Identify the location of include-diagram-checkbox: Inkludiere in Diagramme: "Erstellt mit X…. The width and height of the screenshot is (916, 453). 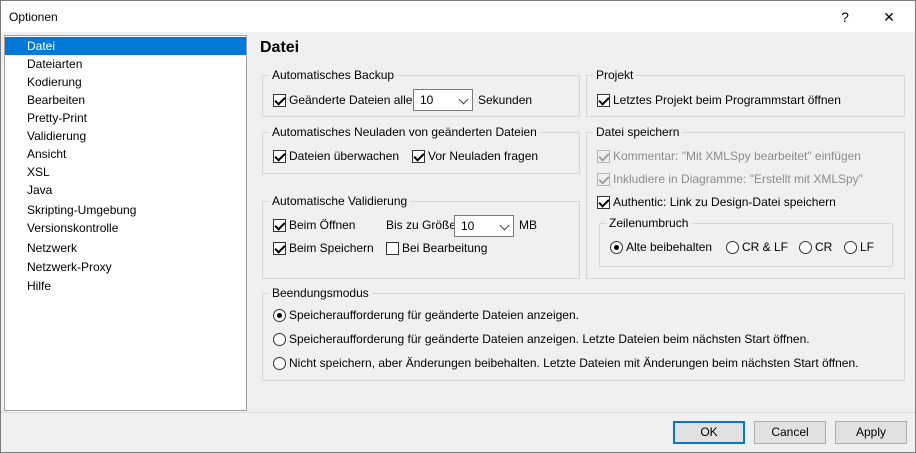
(730, 179).